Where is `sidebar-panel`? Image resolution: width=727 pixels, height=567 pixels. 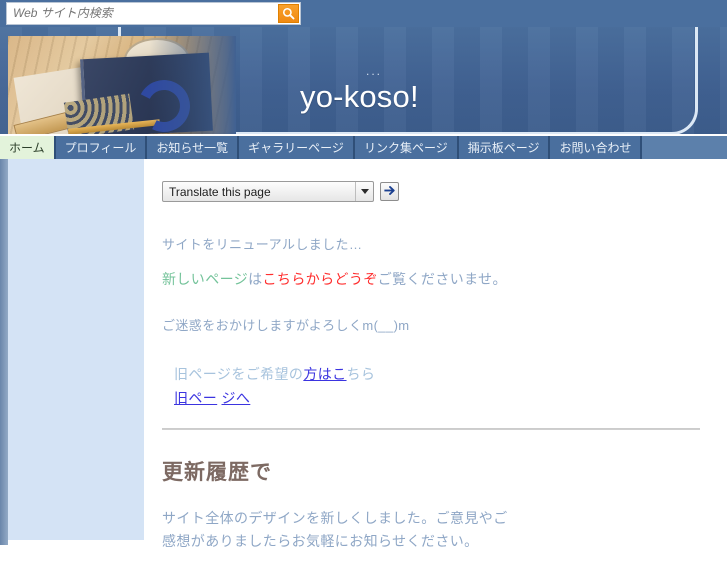
sidebar-panel is located at coordinates (76, 349).